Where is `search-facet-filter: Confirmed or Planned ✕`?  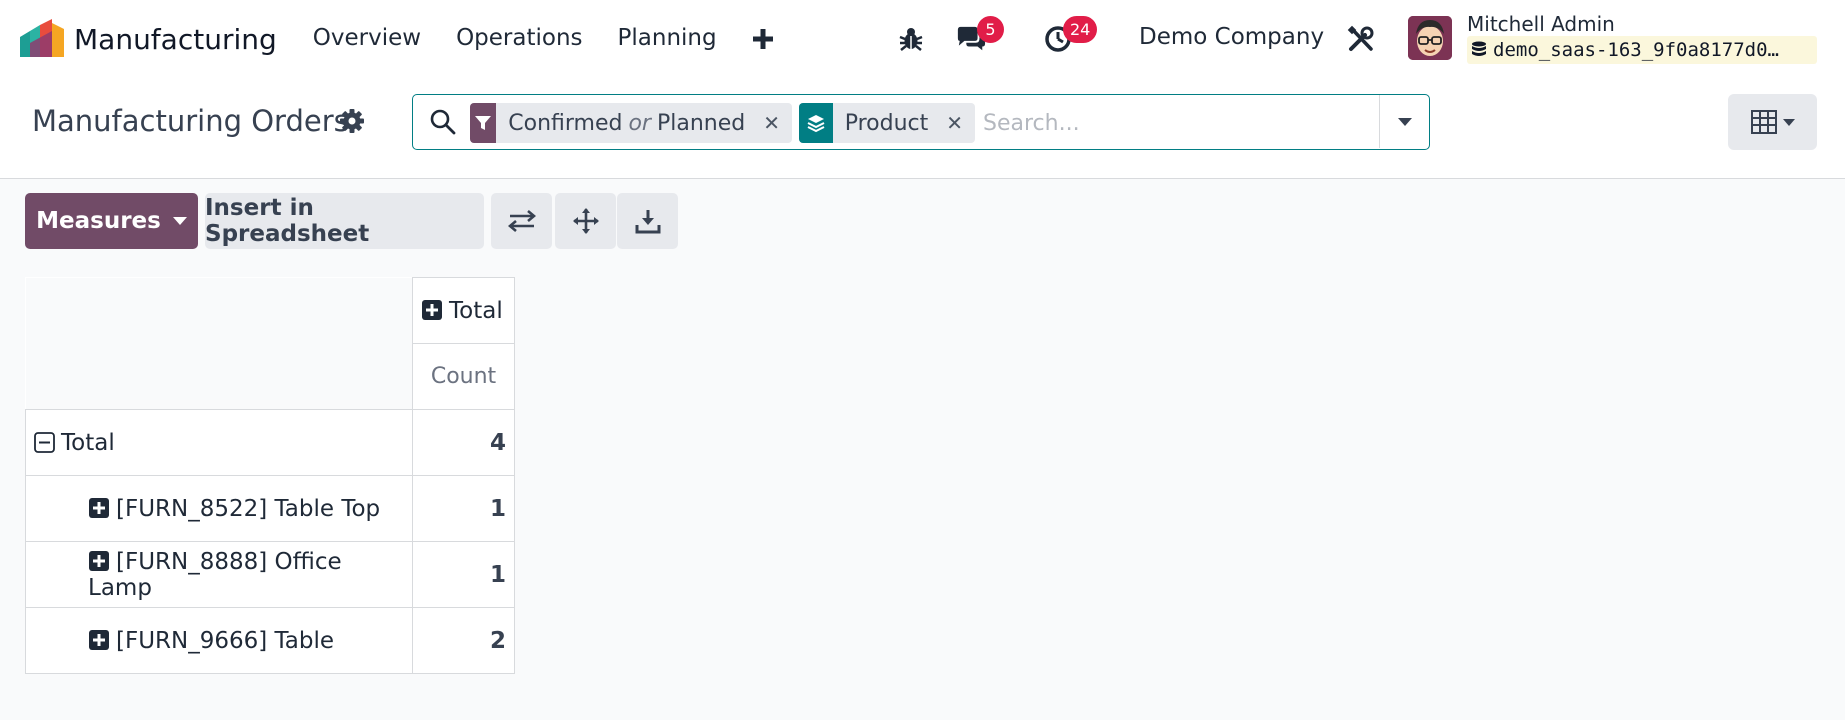 search-facet-filter: Confirmed or Planned ✕ is located at coordinates (631, 123).